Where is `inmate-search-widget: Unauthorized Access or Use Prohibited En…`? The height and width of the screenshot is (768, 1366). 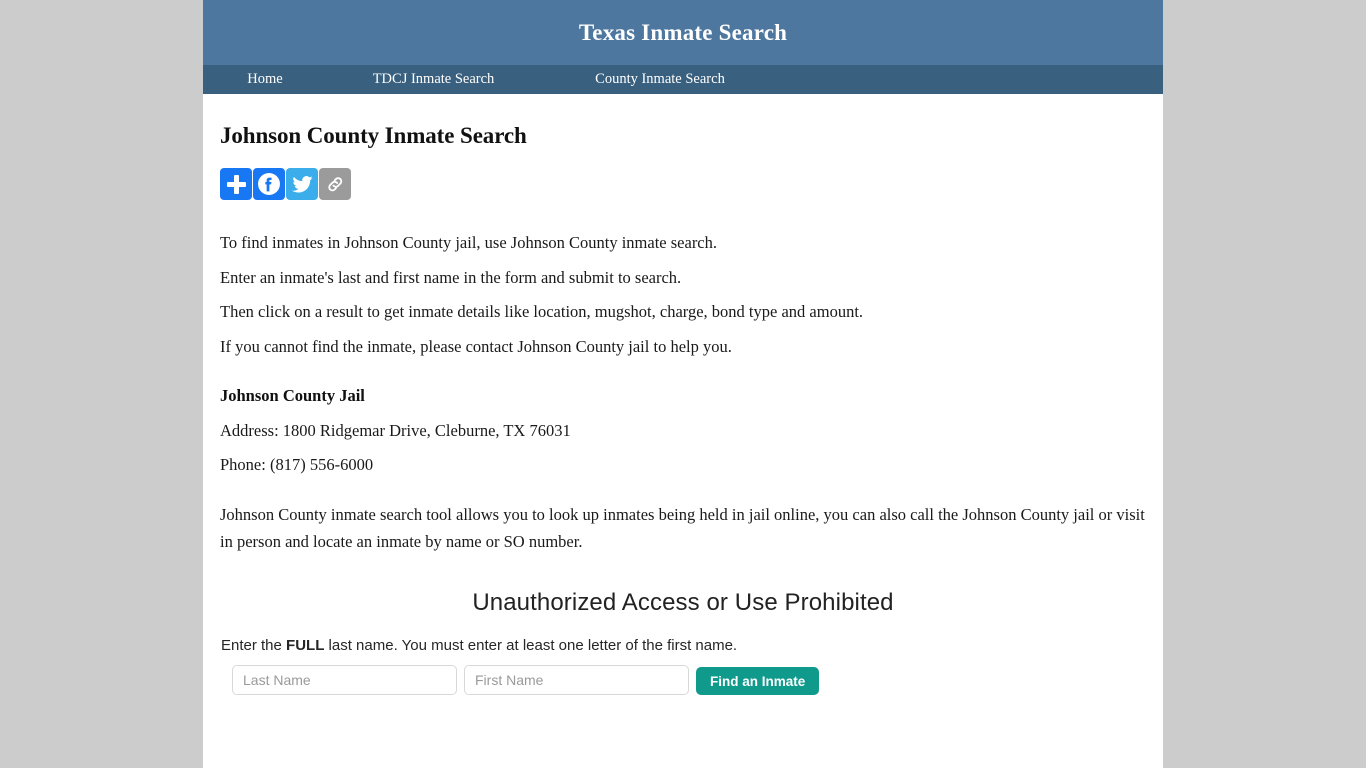
inmate-search-widget: Unauthorized Access or Use Prohibited En… is located at coordinates (683, 642).